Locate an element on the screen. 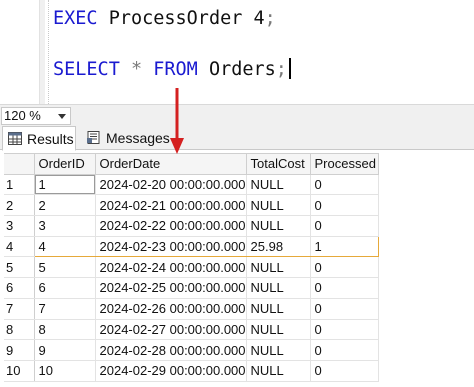  cell-orderdate: 2024-02-20 00:00:00.000 is located at coordinates (170, 184).